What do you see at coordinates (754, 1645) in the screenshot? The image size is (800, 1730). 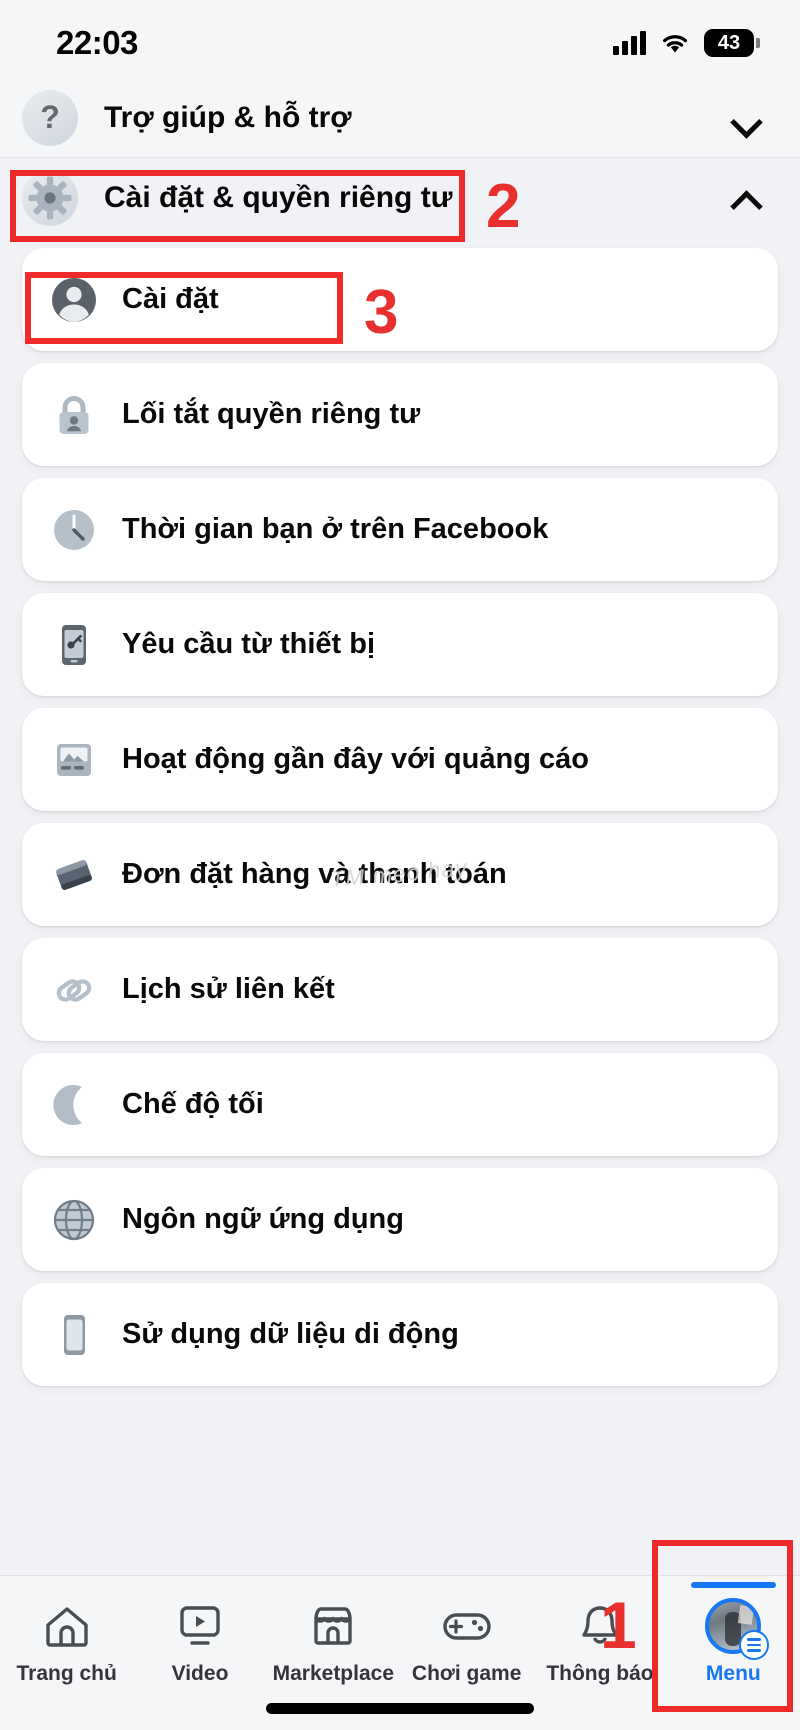 I see `hamburger-menu-badge-icon` at bounding box center [754, 1645].